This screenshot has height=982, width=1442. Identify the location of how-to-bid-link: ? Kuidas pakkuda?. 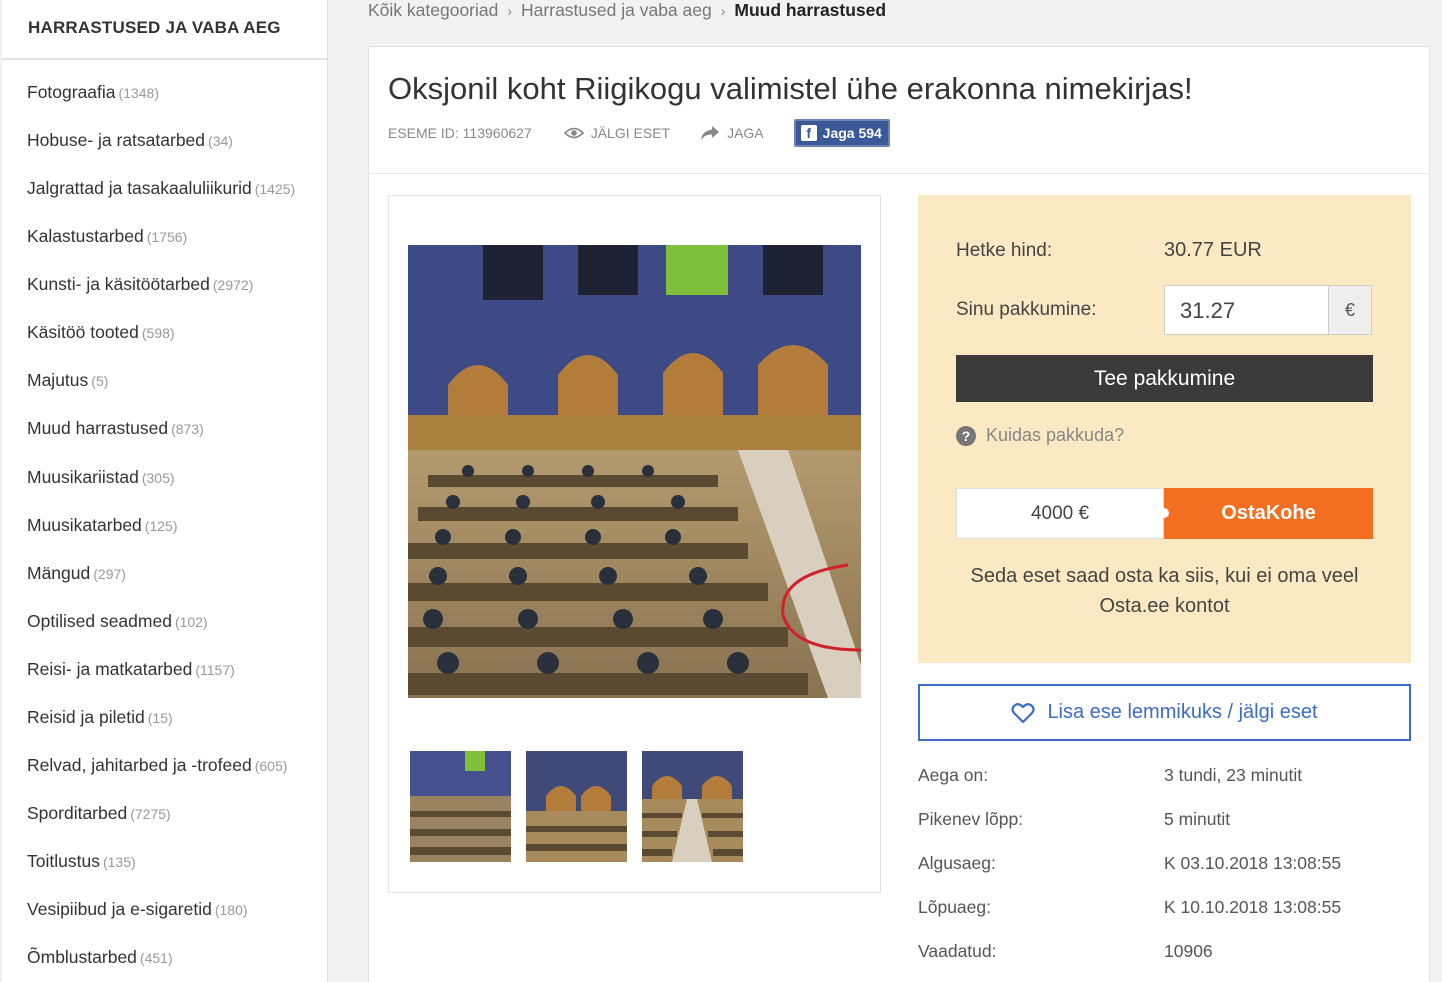
(1040, 435).